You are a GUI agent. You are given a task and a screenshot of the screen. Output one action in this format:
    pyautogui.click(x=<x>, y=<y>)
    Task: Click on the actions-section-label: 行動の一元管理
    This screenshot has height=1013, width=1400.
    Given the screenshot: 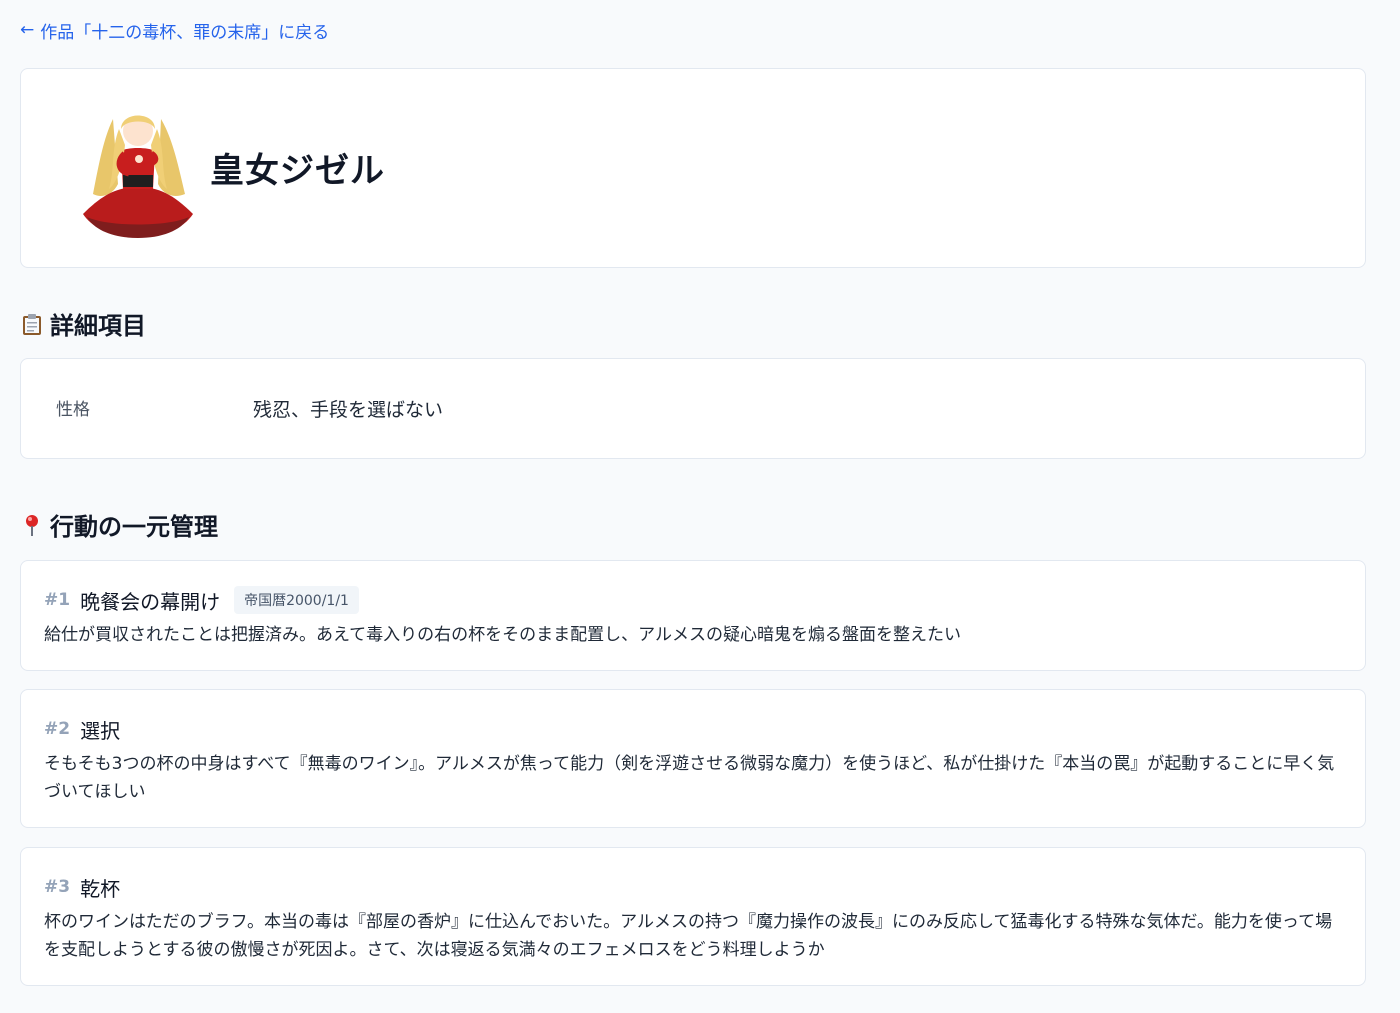 What is the action you would take?
    pyautogui.click(x=134, y=527)
    